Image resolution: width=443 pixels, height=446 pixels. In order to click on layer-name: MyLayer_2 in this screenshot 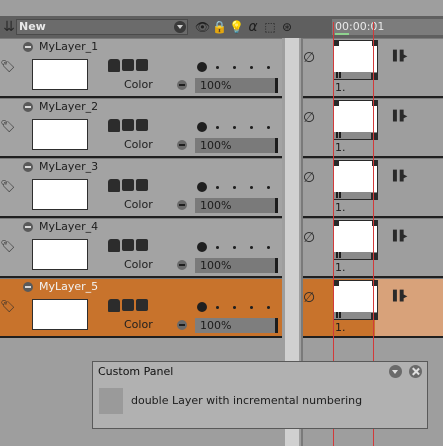, I will do `click(68, 107)`.